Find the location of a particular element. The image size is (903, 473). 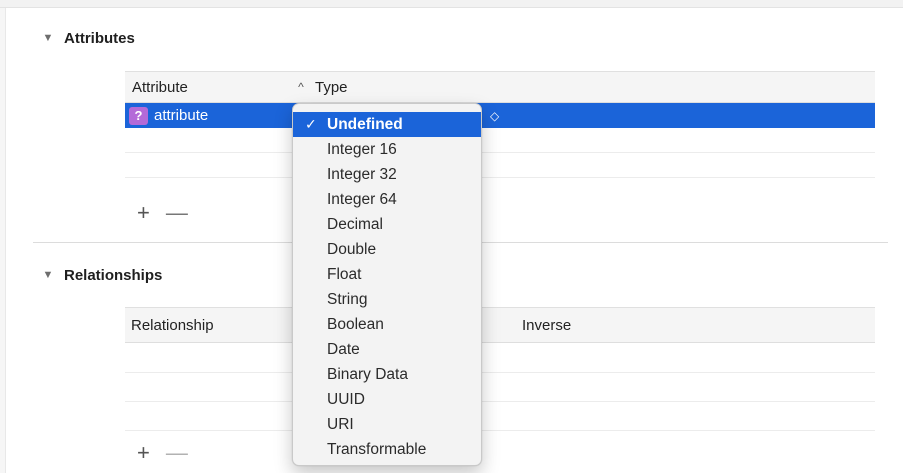

menu-item-transformable: Transformable is located at coordinates (387, 449).